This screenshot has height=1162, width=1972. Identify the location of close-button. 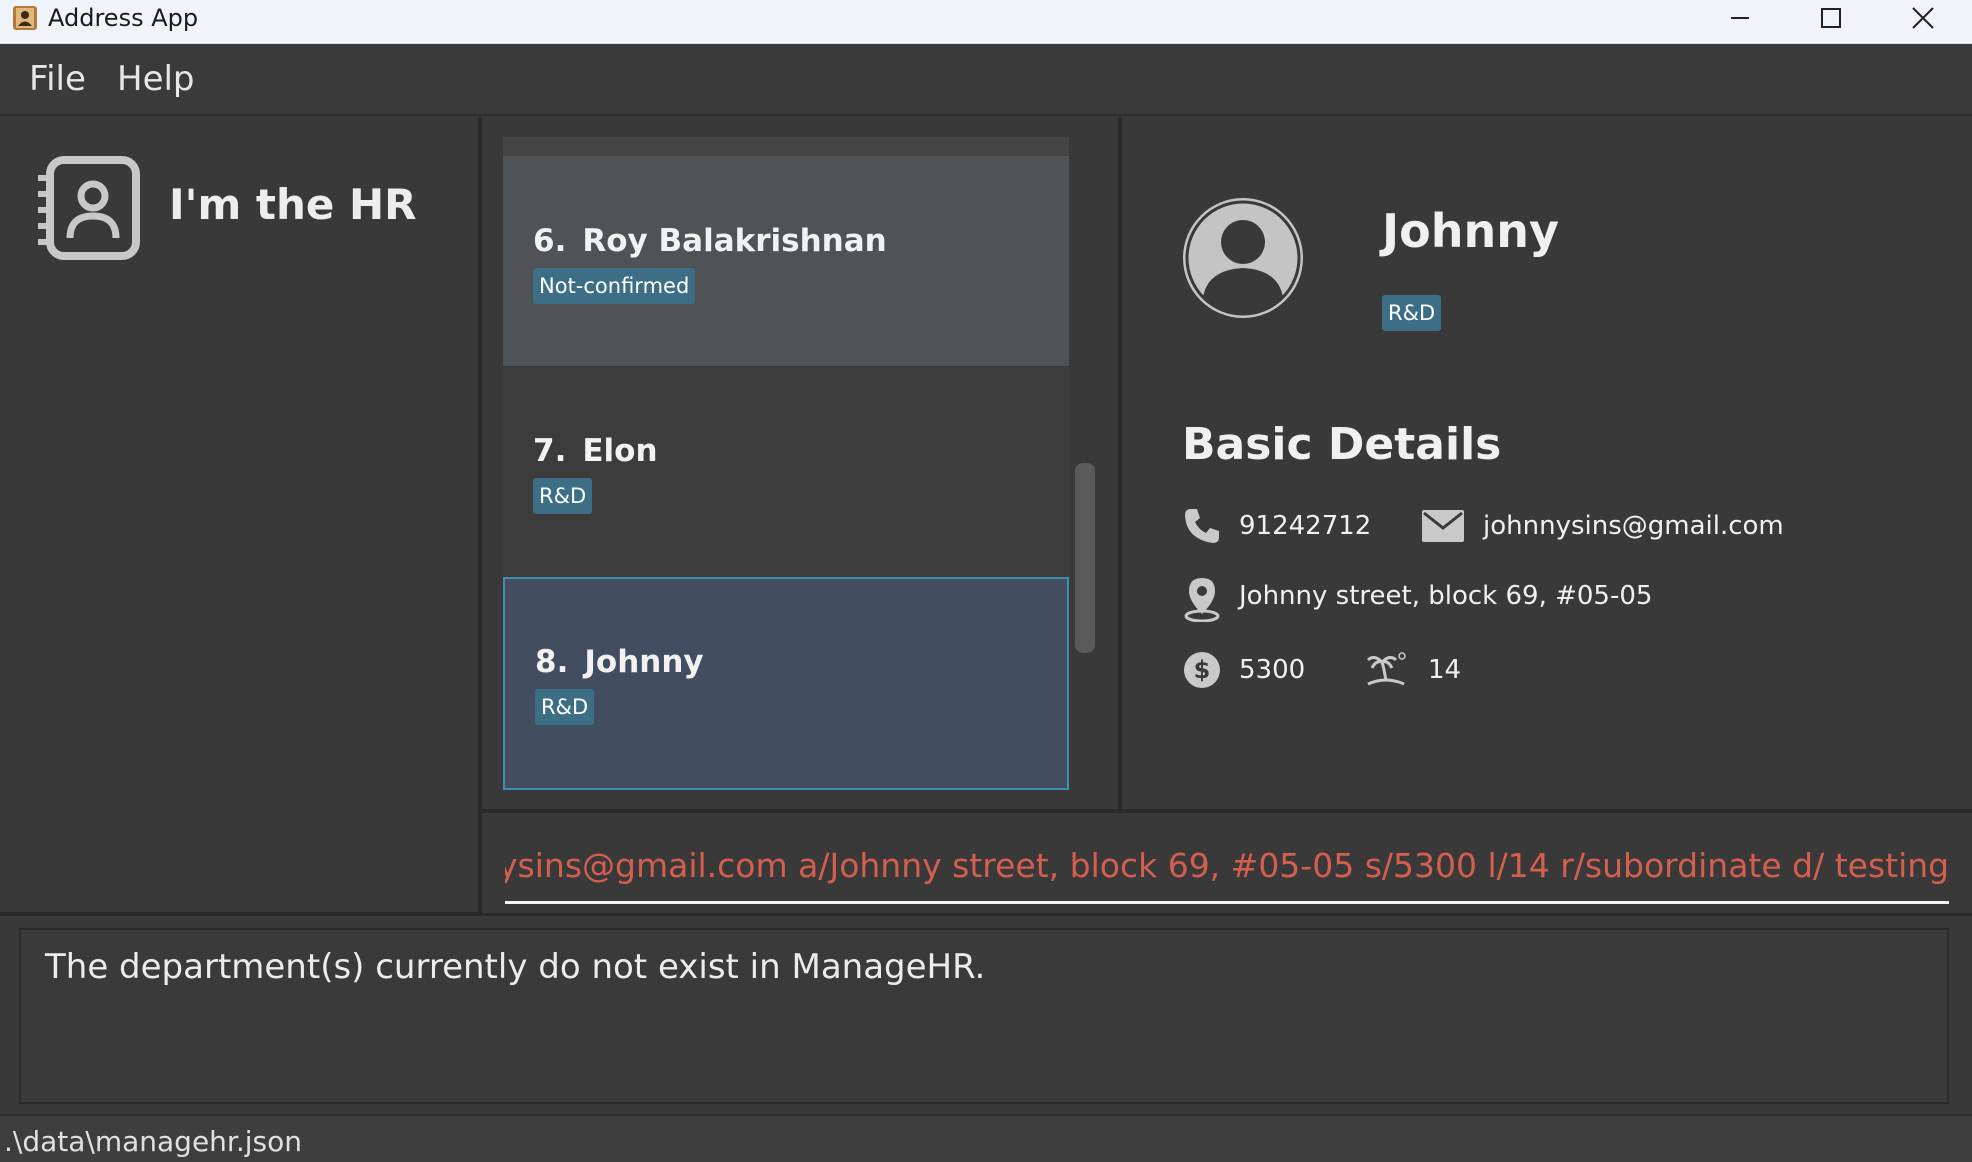
(1923, 18).